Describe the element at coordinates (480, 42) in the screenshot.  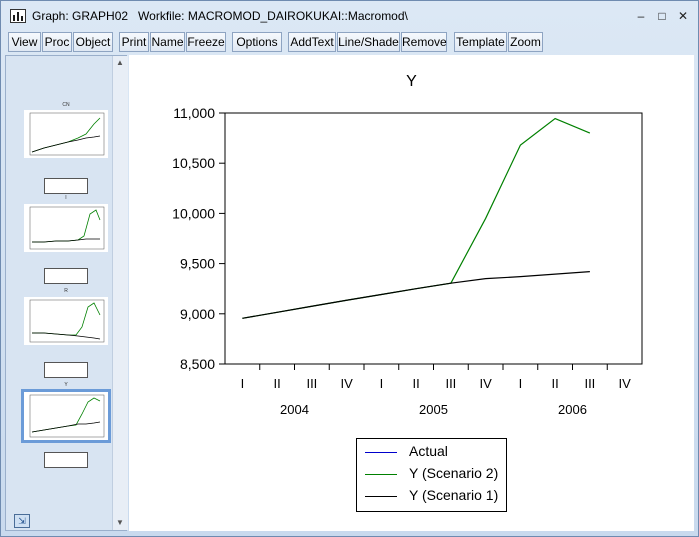
I see `template-button: Template` at that location.